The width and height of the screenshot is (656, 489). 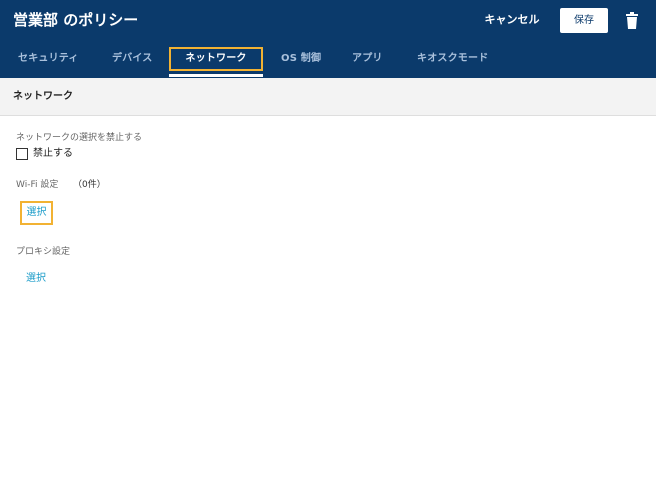 What do you see at coordinates (36, 213) in the screenshot?
I see `wifi-select-link: 選択` at bounding box center [36, 213].